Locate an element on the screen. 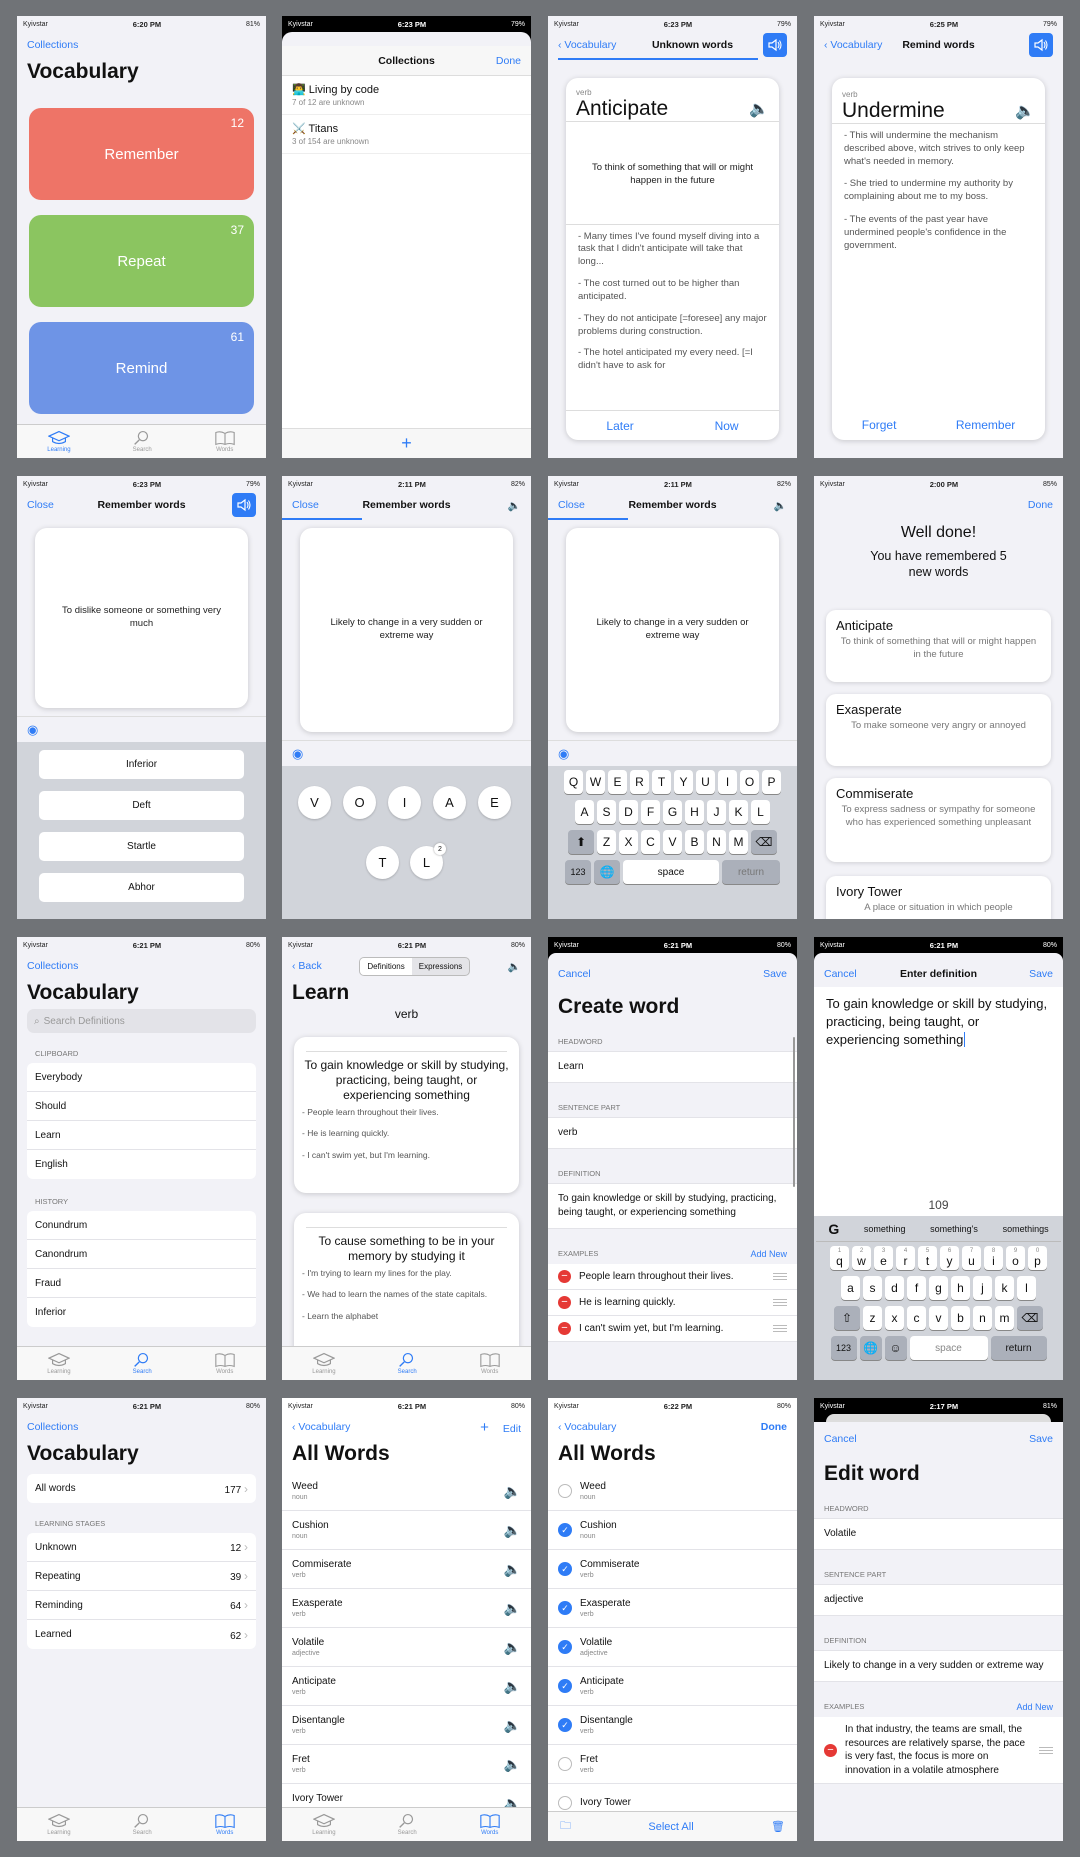 The height and width of the screenshot is (1857, 1080). folder-icon: 🗀 is located at coordinates (565, 1826).